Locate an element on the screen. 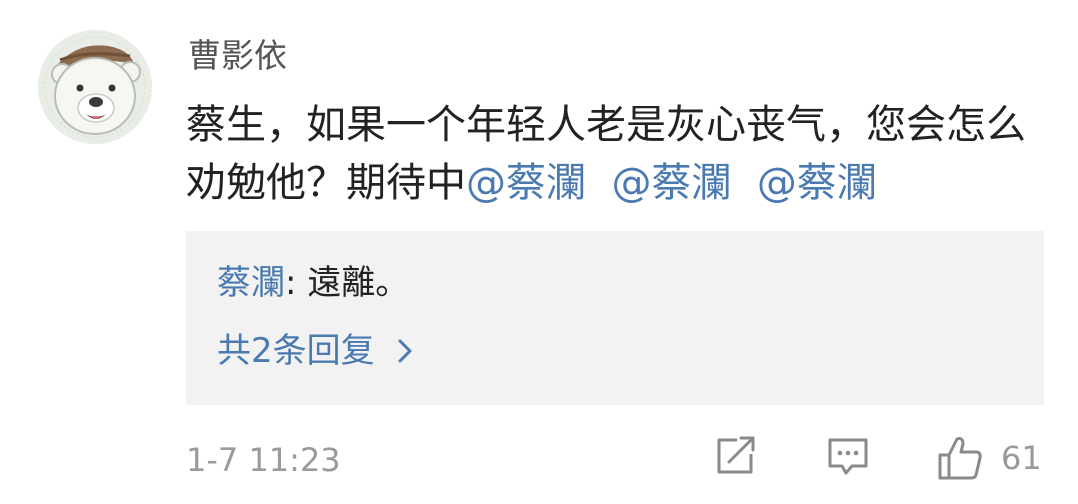  user-avatar is located at coordinates (95, 87).